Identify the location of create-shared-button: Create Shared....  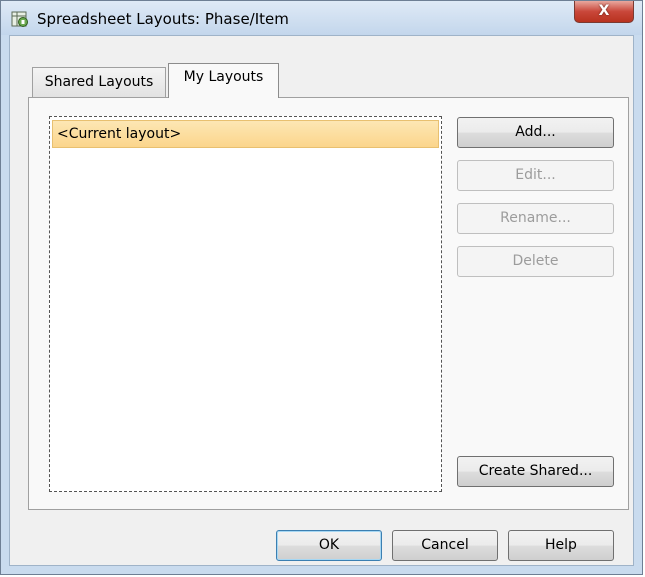
(535, 471).